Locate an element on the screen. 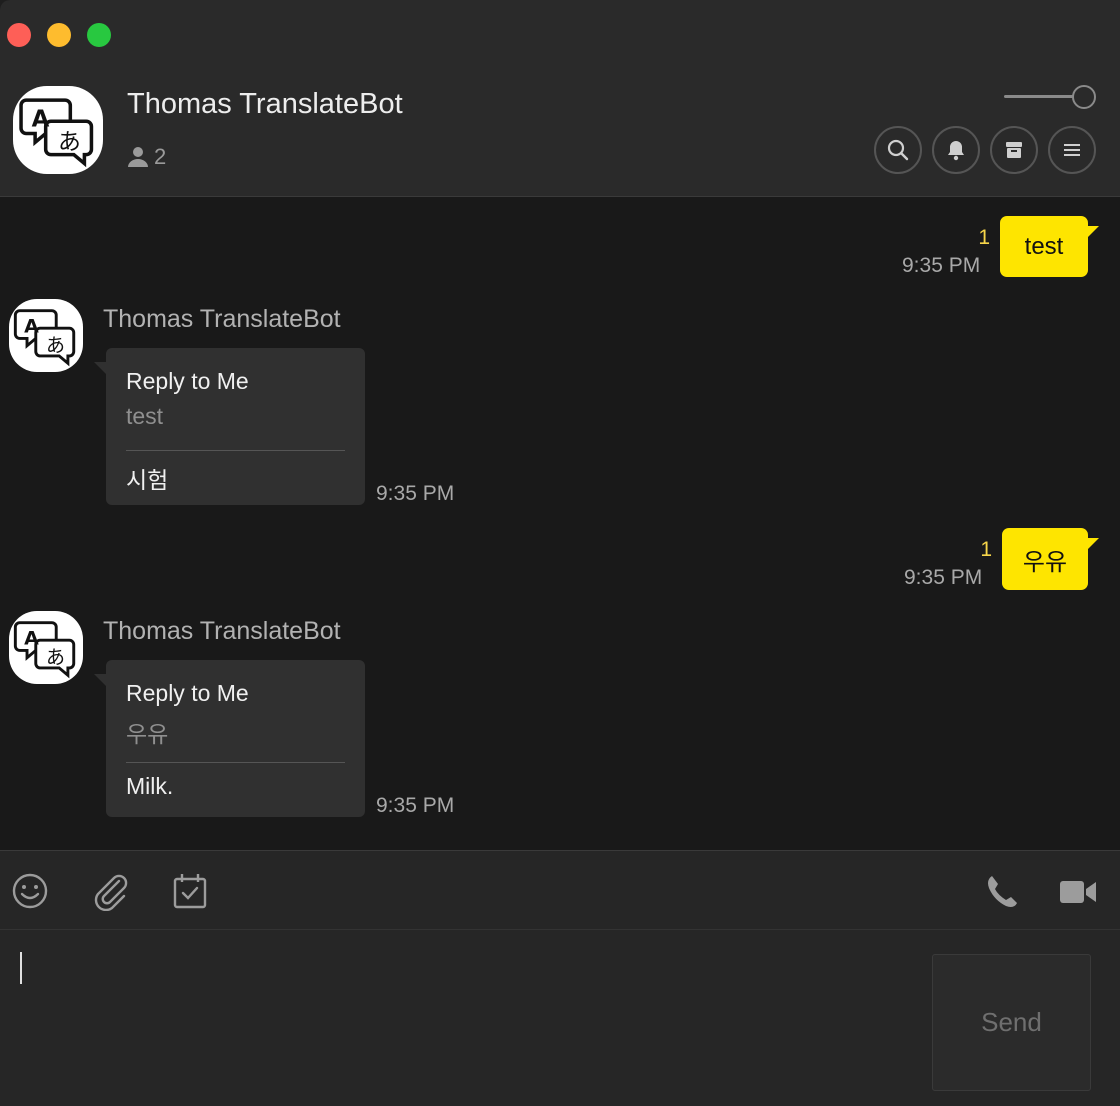 This screenshot has width=1120, height=1106. original-text: test is located at coordinates (145, 416).